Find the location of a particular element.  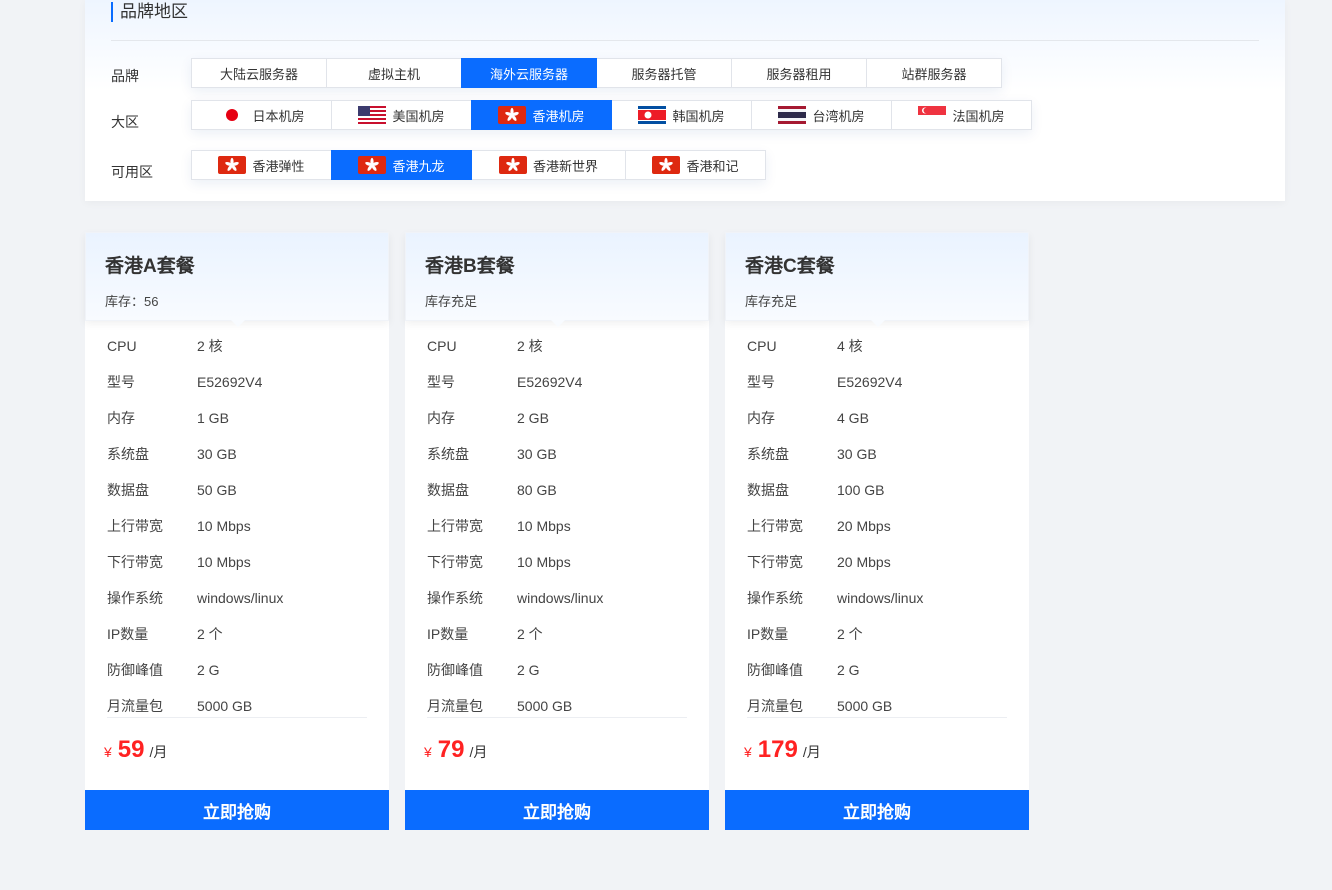

plan-name: 香港C套餐 is located at coordinates (790, 266).